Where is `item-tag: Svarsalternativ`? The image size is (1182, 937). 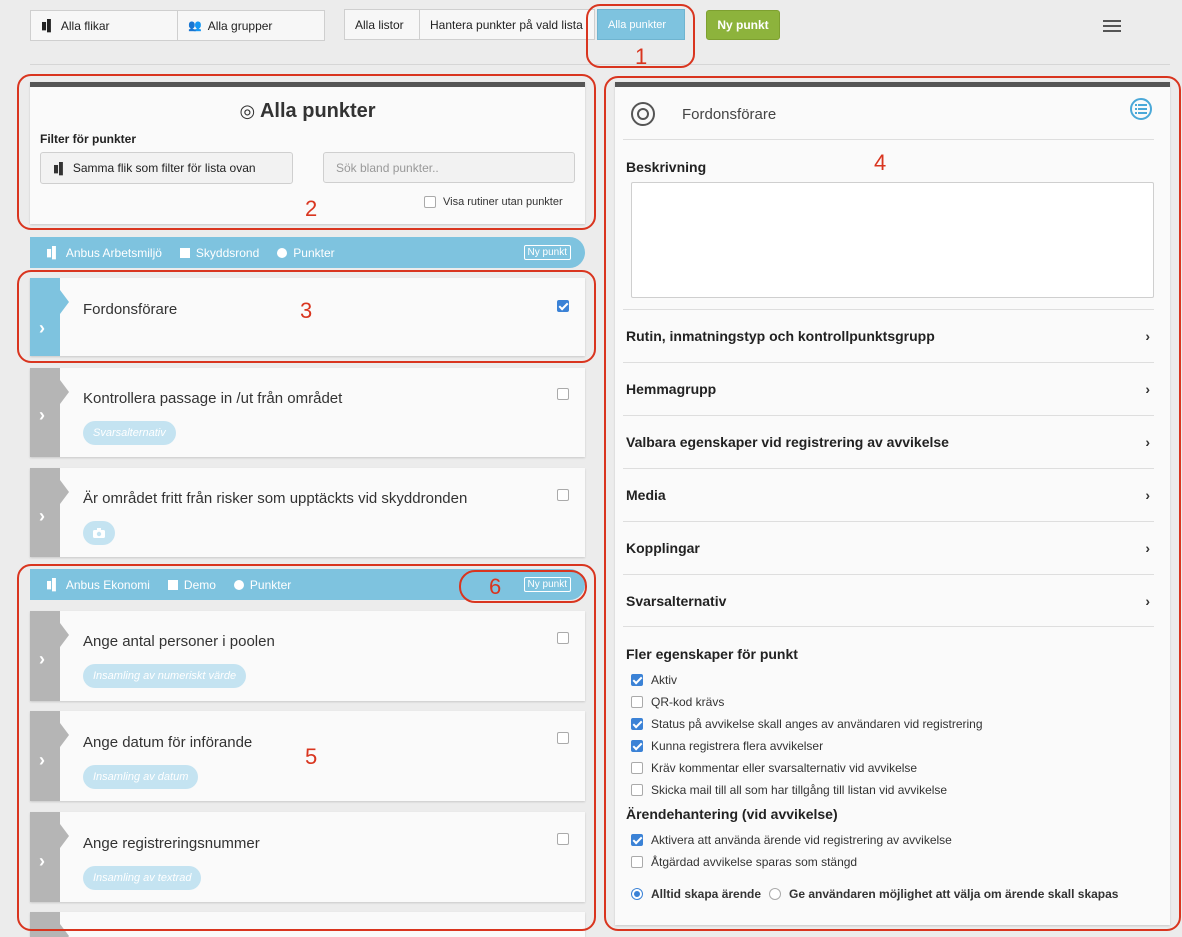
item-tag: Svarsalternativ is located at coordinates (129, 433).